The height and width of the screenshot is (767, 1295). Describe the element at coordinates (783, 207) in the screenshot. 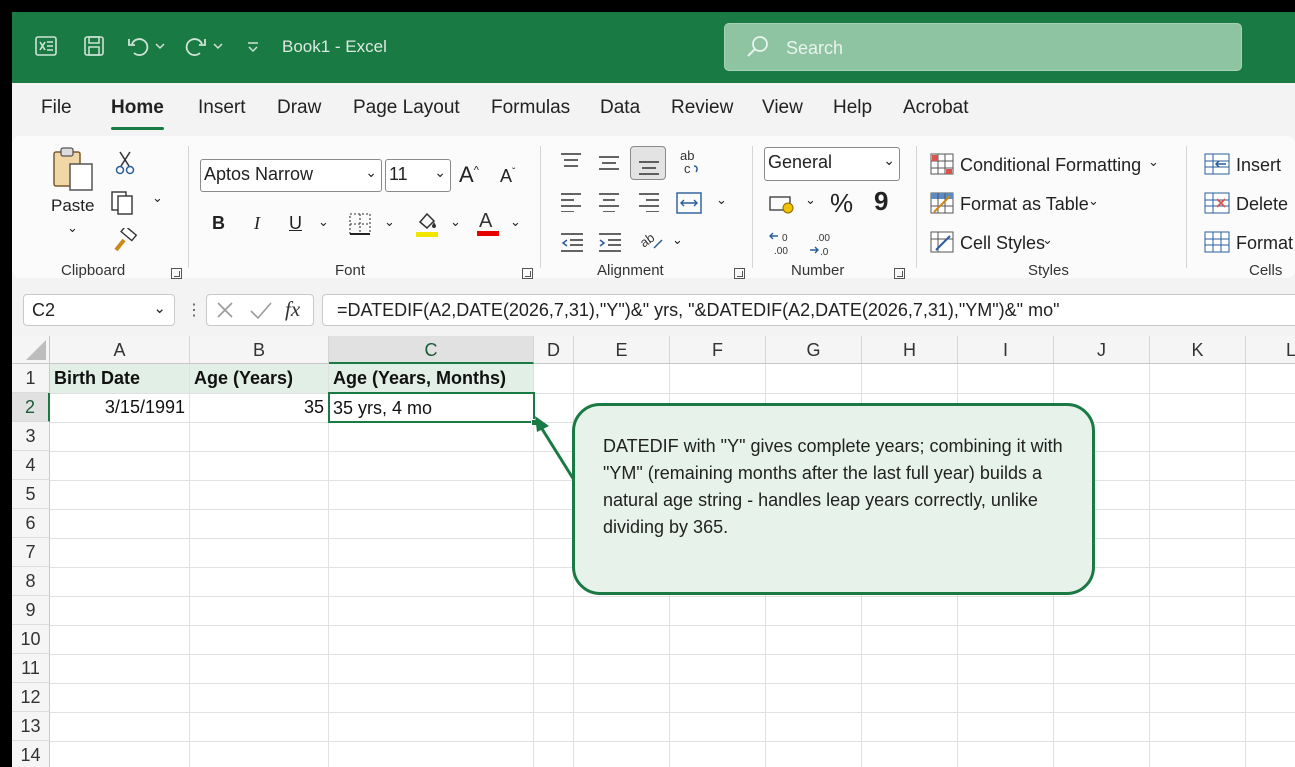

I see `accounting-format-icon` at that location.